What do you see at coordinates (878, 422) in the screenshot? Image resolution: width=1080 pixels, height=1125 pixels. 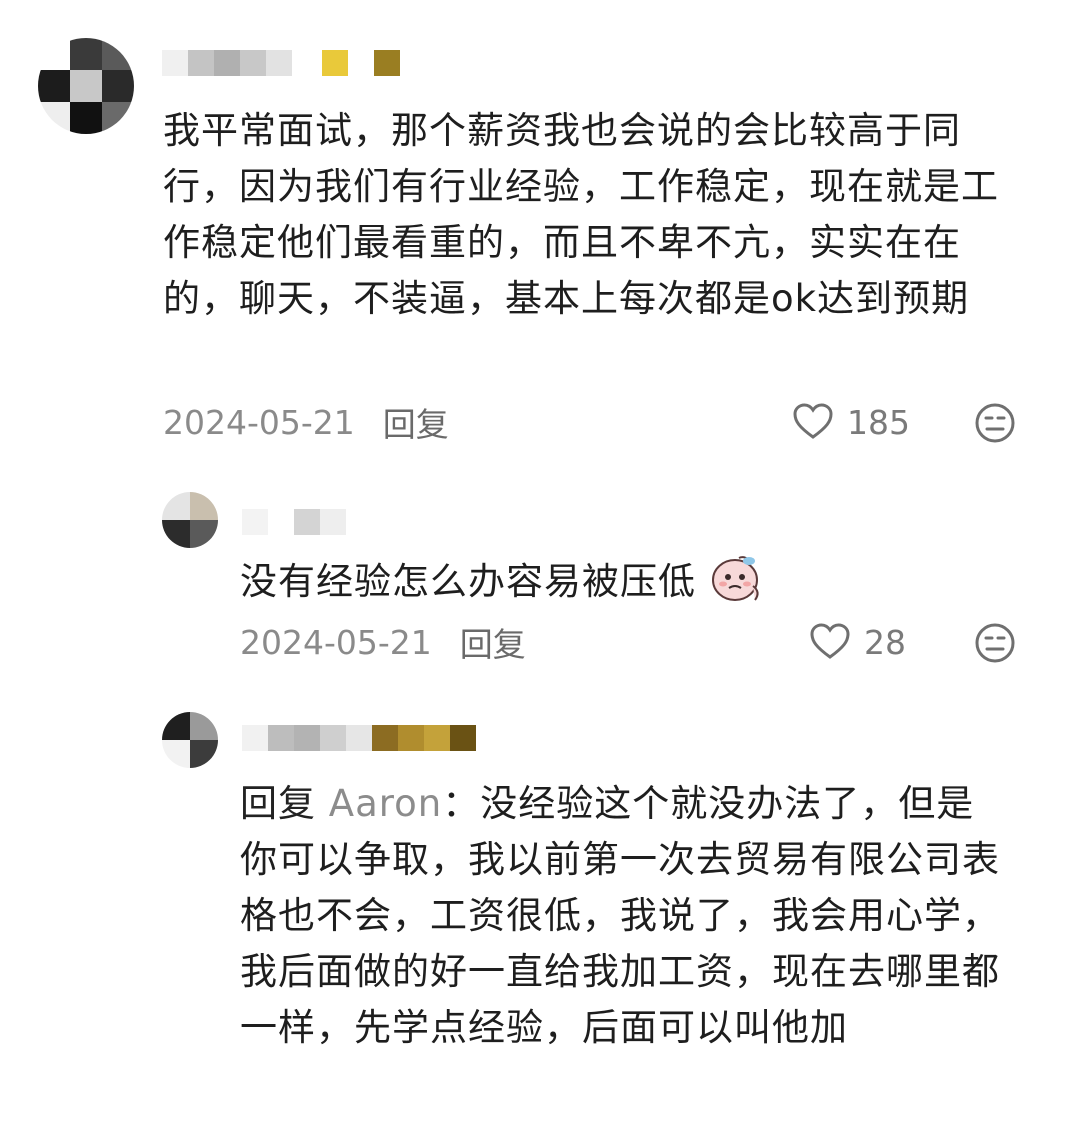 I see `like-count: 185` at bounding box center [878, 422].